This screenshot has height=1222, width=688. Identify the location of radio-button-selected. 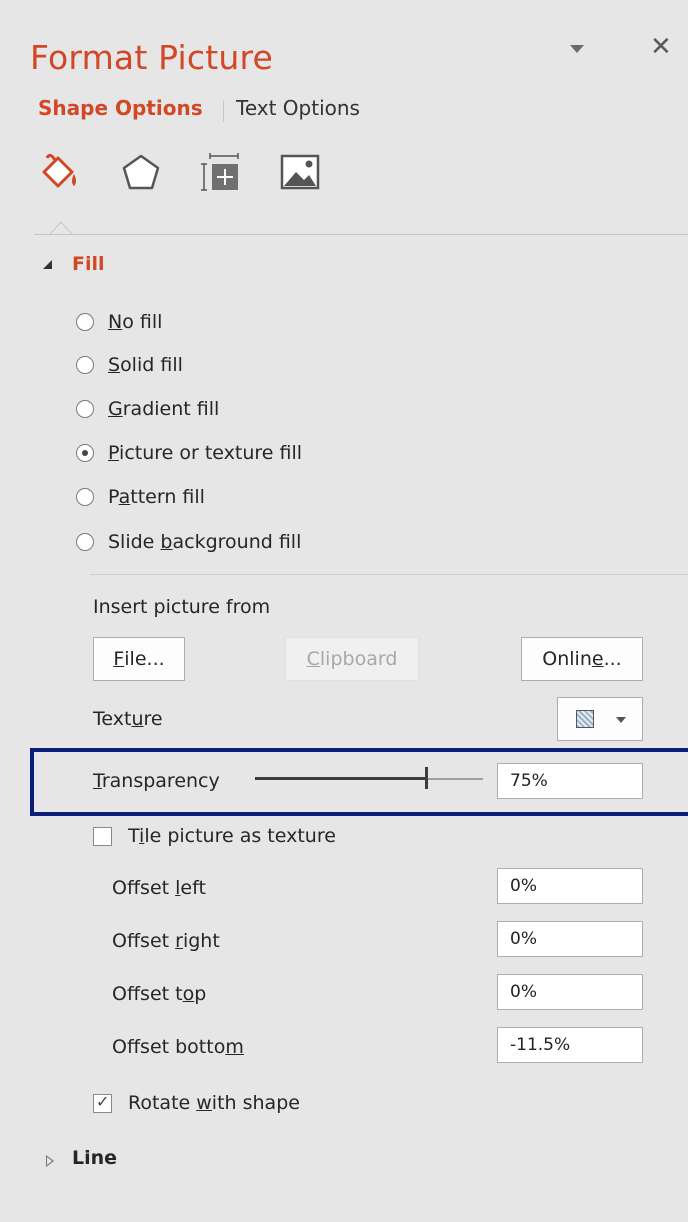
(85, 453).